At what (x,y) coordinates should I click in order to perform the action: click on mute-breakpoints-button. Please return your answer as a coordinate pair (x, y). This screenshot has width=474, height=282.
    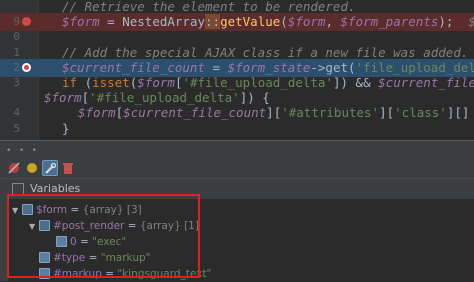
    Looking at the image, I should click on (14, 168).